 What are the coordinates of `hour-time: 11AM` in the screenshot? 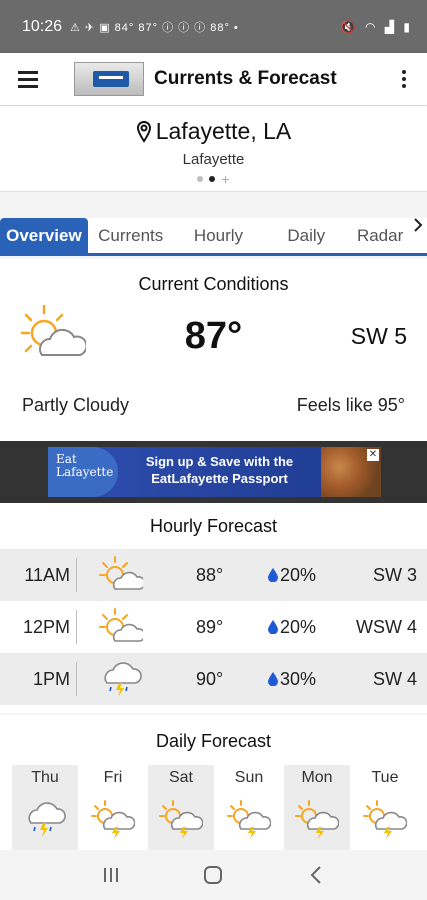 It's located at (47, 574).